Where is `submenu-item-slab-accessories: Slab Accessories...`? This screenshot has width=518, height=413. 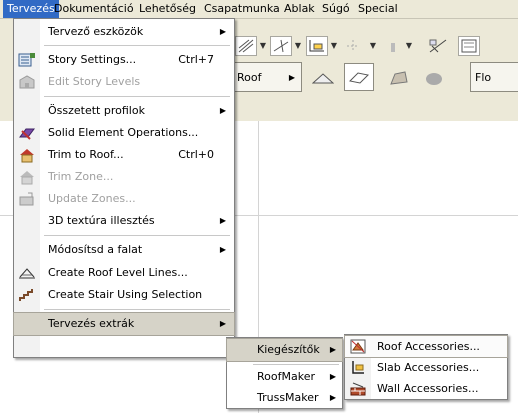 submenu-item-slab-accessories: Slab Accessories... is located at coordinates (426, 367).